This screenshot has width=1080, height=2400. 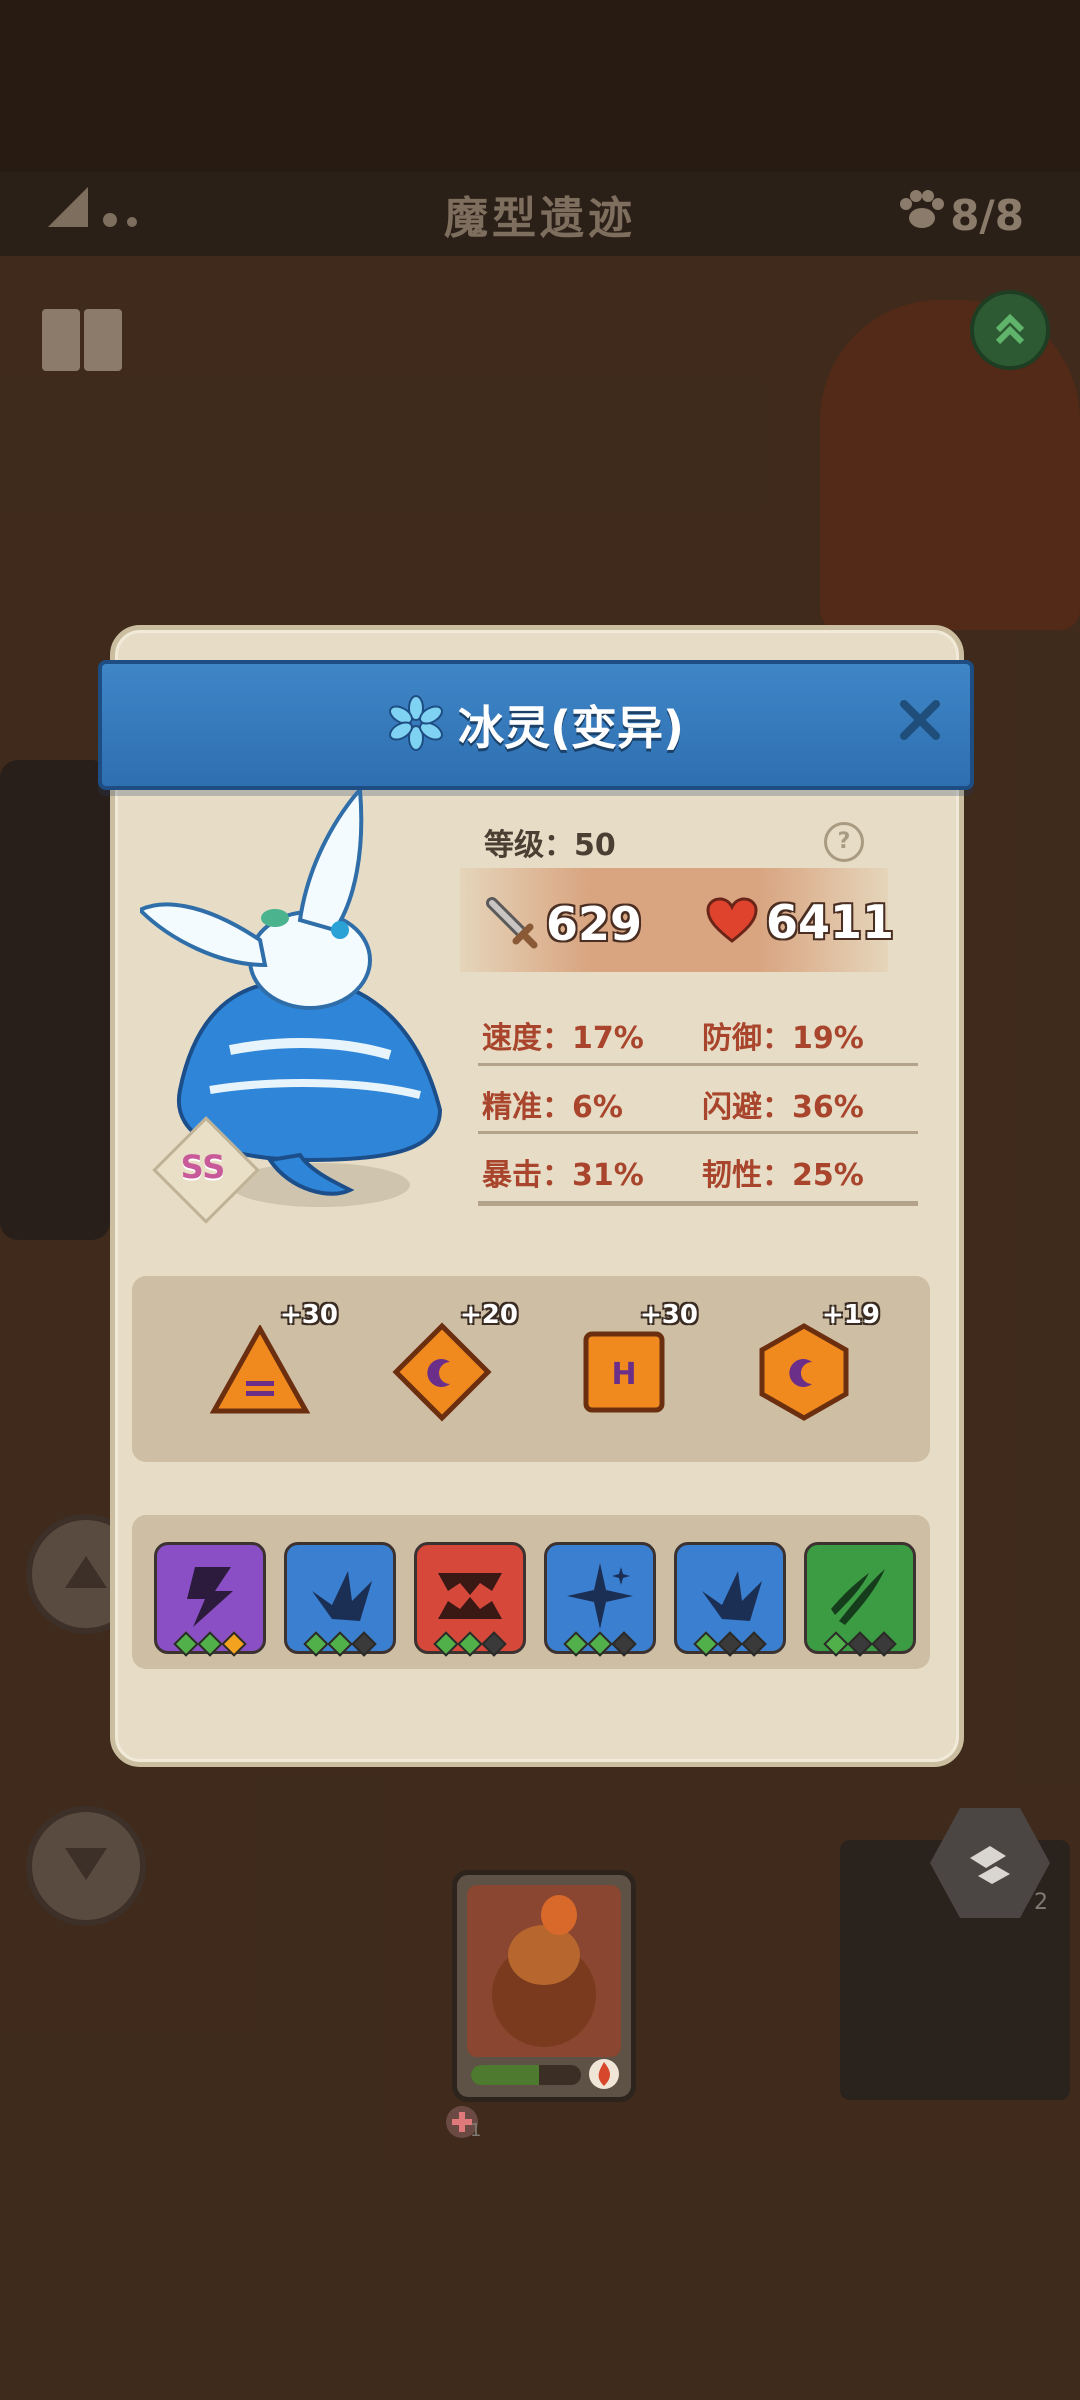 What do you see at coordinates (550, 845) in the screenshot?
I see `level-text: 等级：50` at bounding box center [550, 845].